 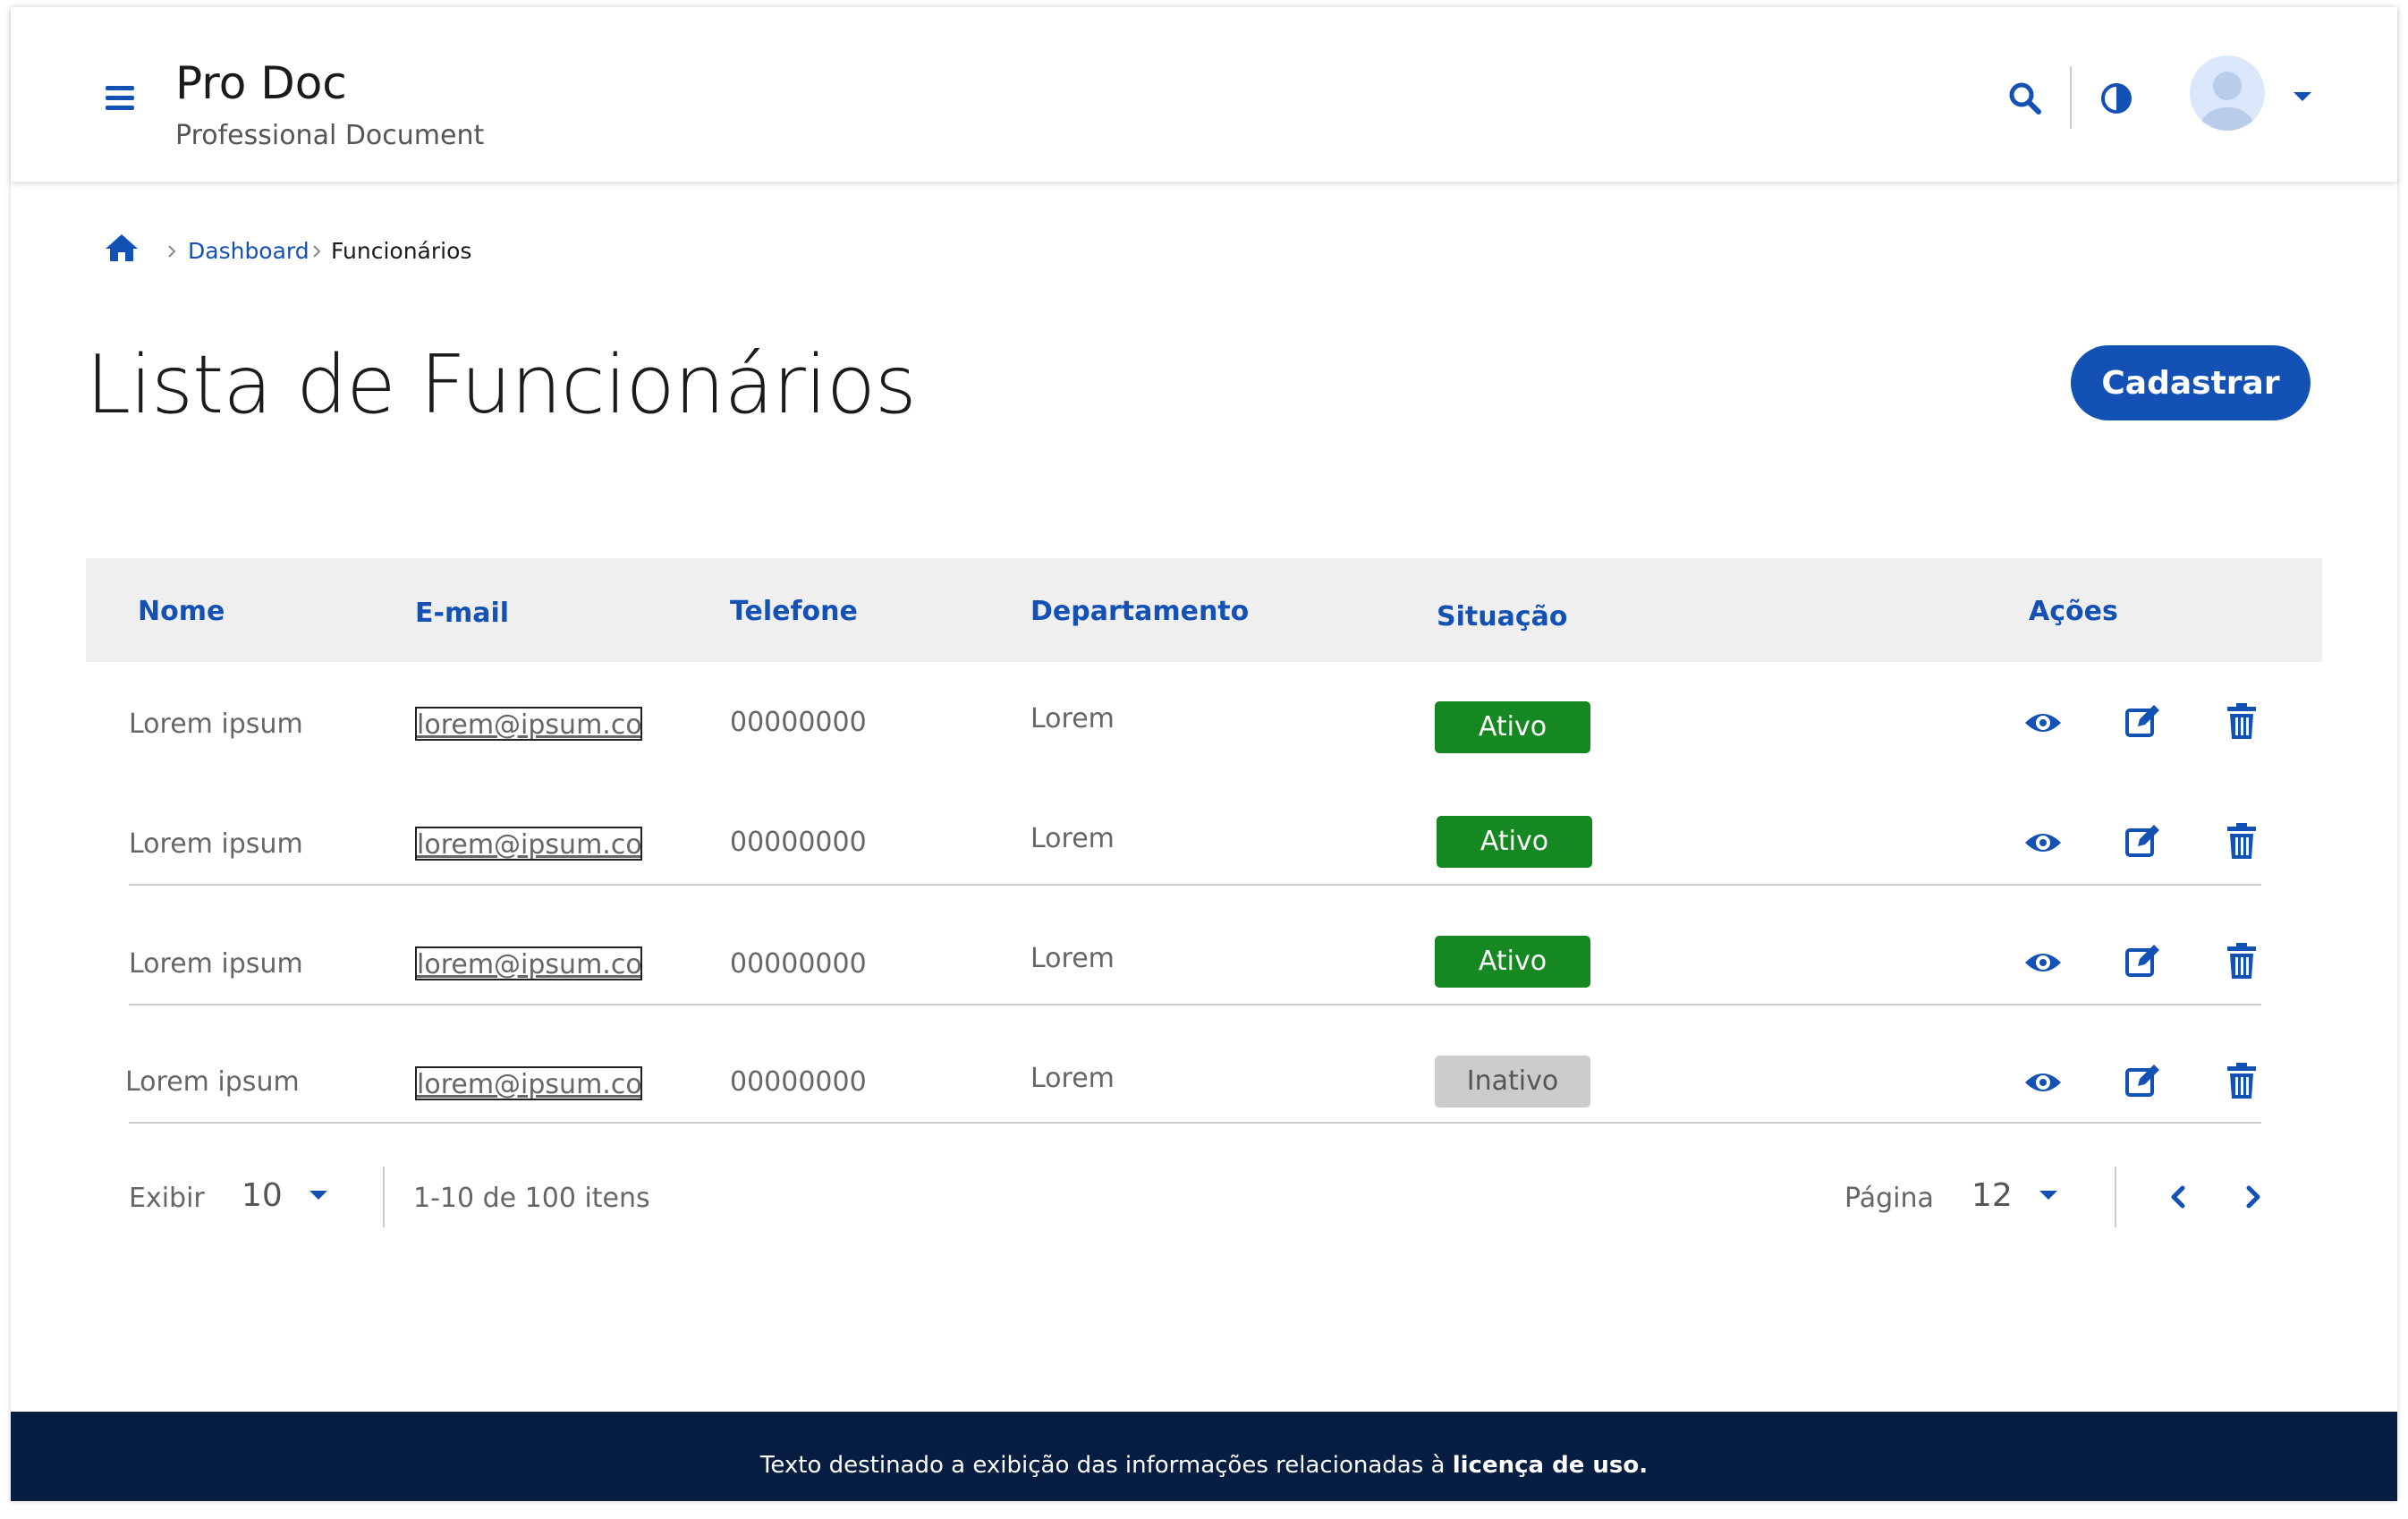 What do you see at coordinates (1550, 1466) in the screenshot?
I see `license-link: licença de uso.` at bounding box center [1550, 1466].